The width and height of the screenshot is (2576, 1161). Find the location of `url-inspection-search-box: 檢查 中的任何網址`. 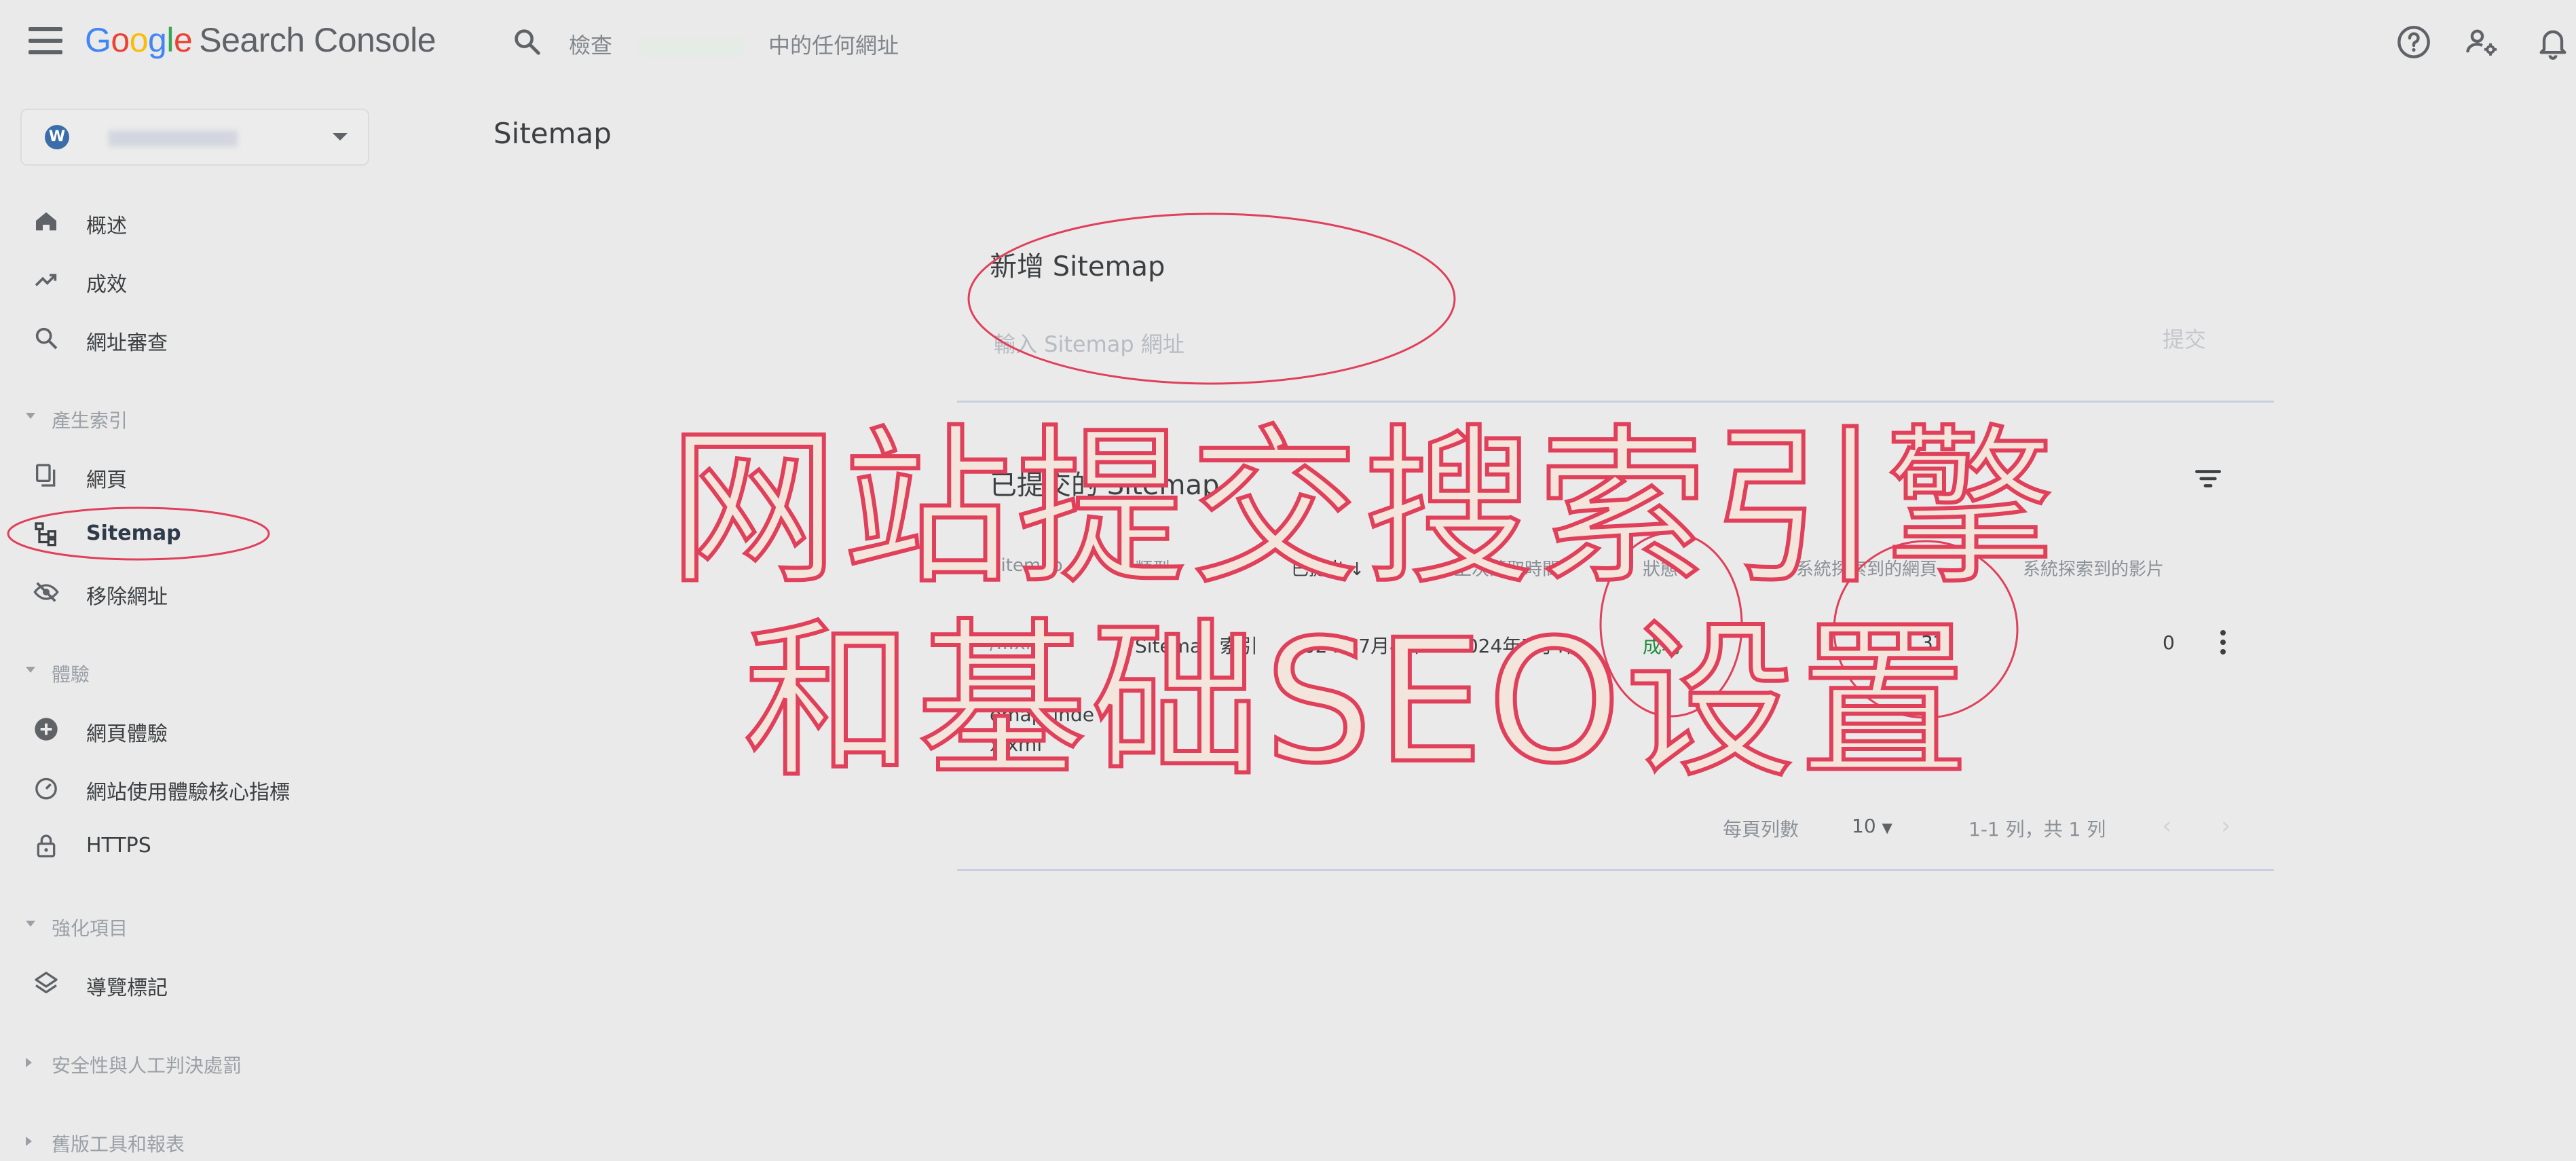

url-inspection-search-box: 檢查 中的任何網址 is located at coordinates (734, 44).